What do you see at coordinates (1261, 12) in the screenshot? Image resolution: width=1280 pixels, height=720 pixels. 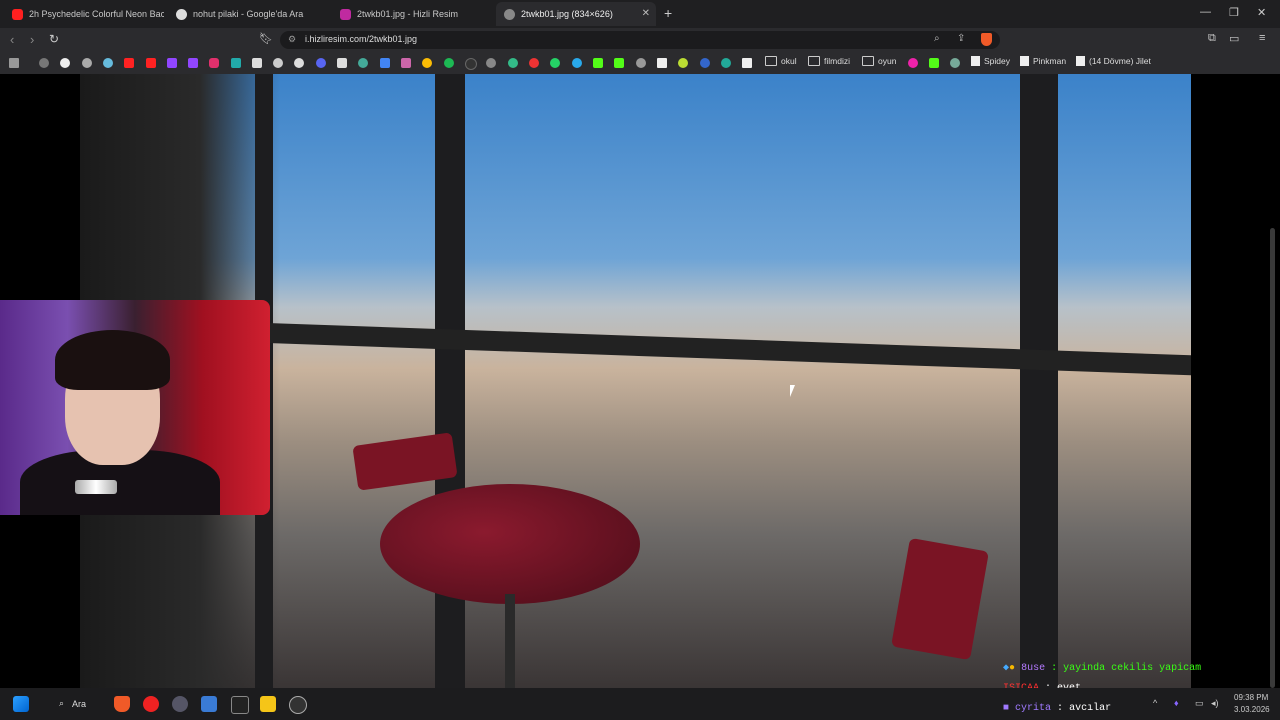 I see `close-window-icon: ✕` at bounding box center [1261, 12].